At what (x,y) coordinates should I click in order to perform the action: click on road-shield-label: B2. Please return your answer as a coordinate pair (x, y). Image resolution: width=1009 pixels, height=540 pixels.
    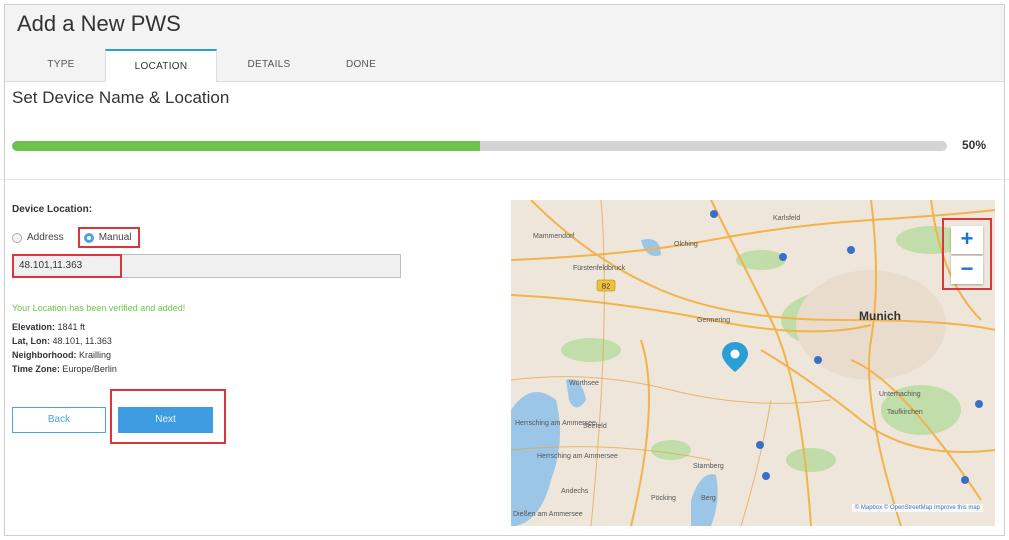
    Looking at the image, I should click on (606, 287).